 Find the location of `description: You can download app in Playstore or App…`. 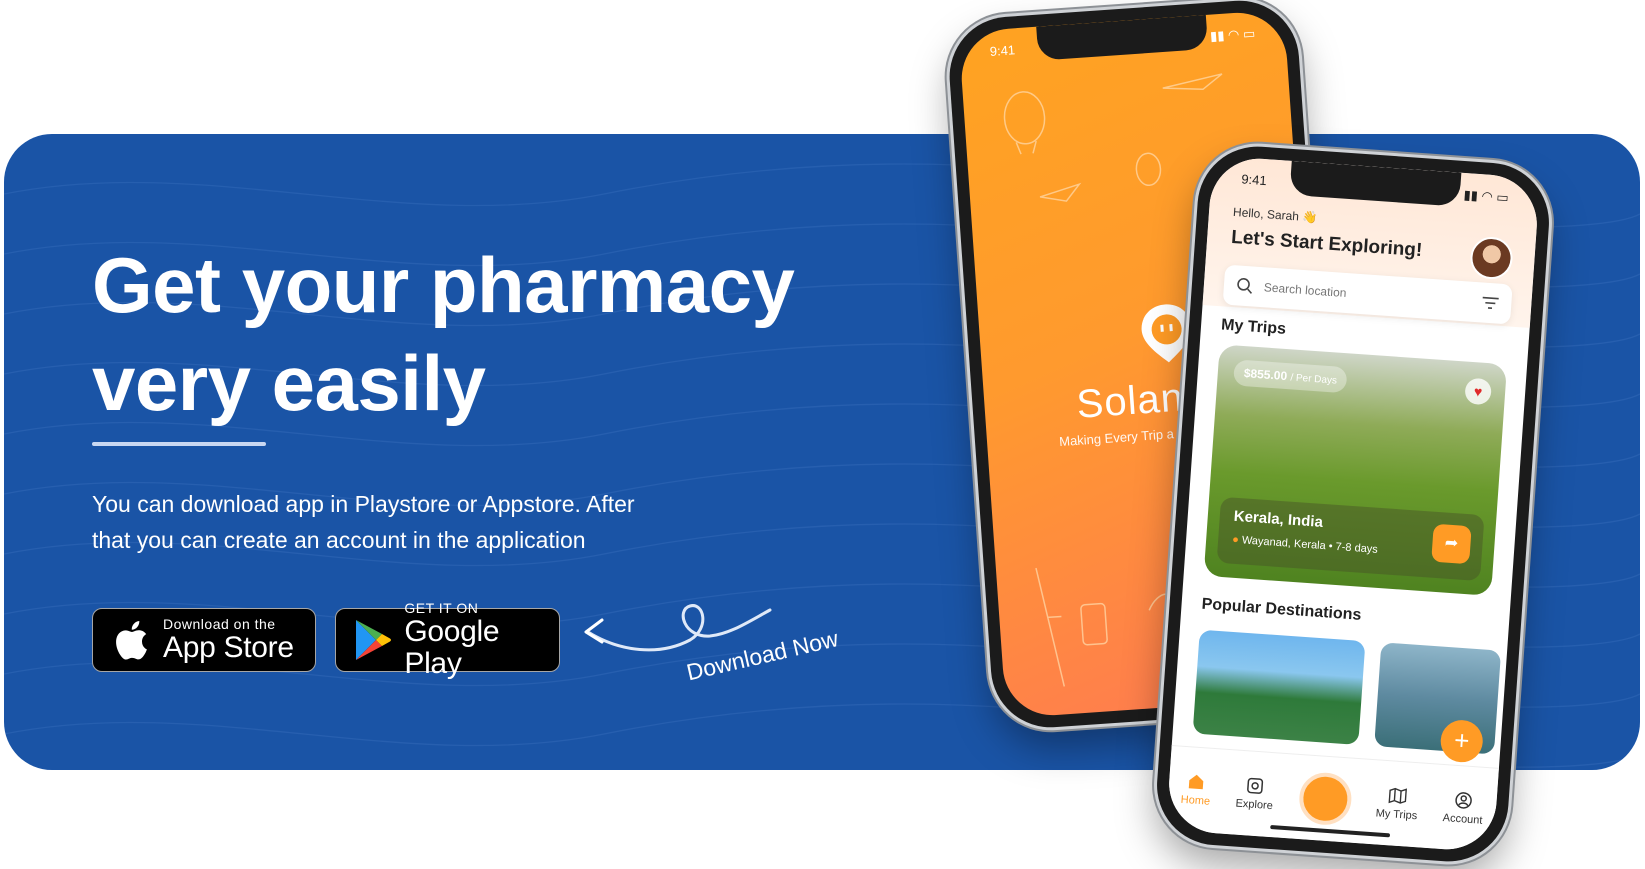

description: You can download app in Playstore or App… is located at coordinates (363, 522).